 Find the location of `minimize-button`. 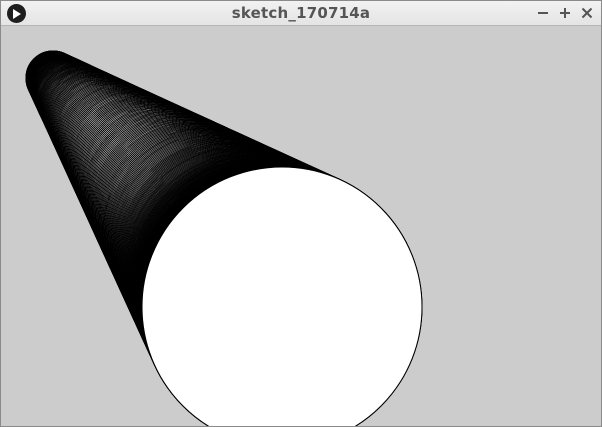

minimize-button is located at coordinates (543, 13).